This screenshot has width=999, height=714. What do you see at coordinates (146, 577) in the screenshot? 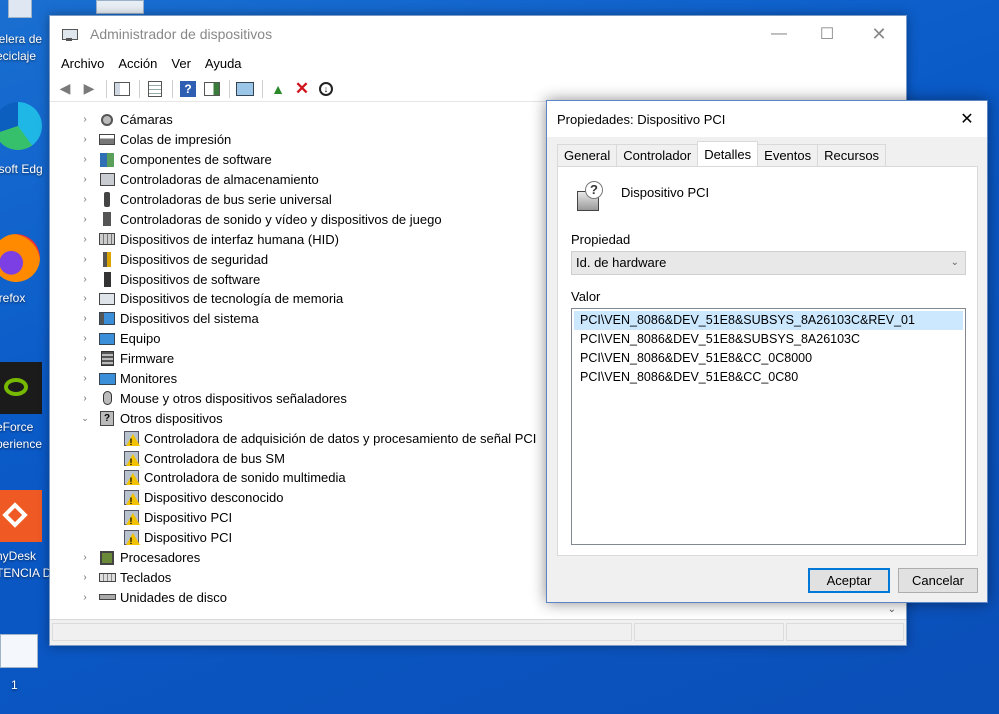
I see `tree-item-label: Teclados` at bounding box center [146, 577].